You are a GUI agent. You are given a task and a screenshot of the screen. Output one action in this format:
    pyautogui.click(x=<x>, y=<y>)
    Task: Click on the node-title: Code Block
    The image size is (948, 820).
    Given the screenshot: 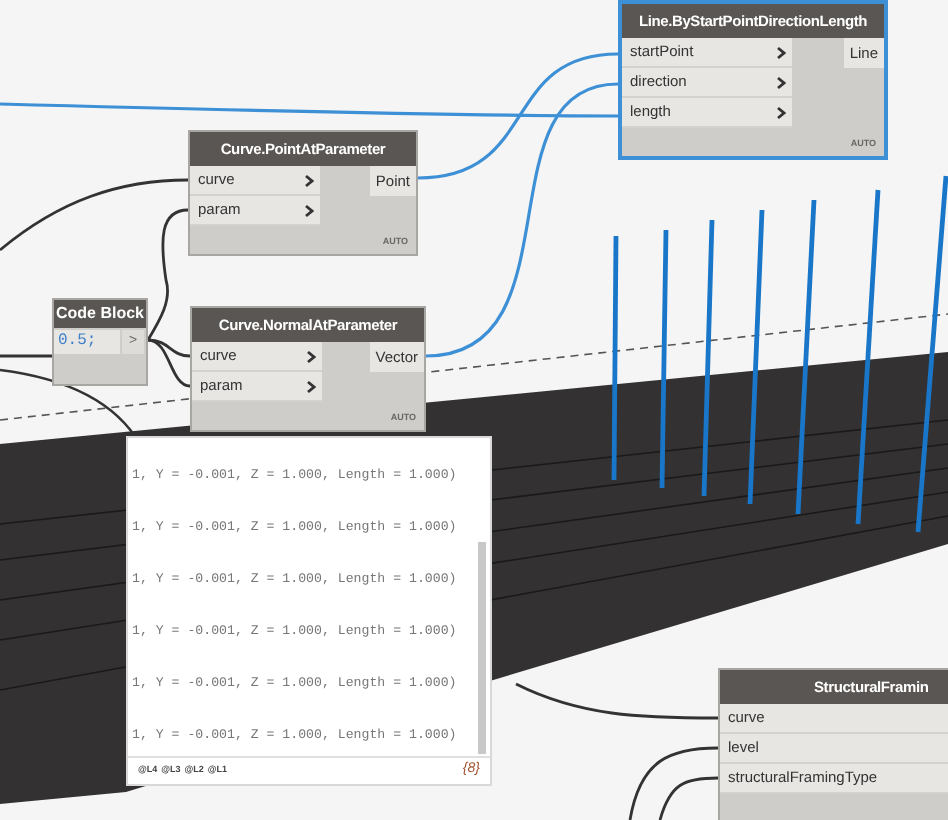 What is the action you would take?
    pyautogui.click(x=100, y=314)
    